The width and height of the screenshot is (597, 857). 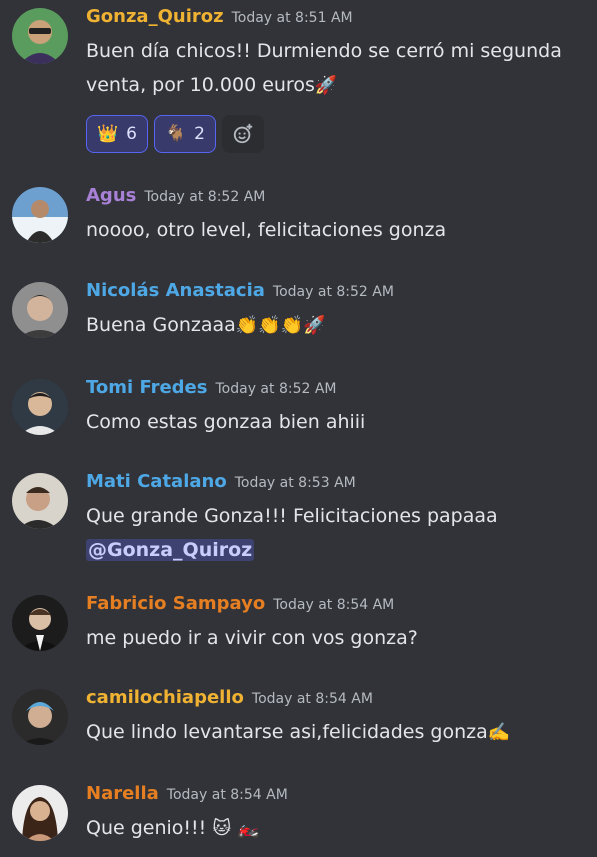 I want to click on cat-emoji: 🐱, so click(x=222, y=828).